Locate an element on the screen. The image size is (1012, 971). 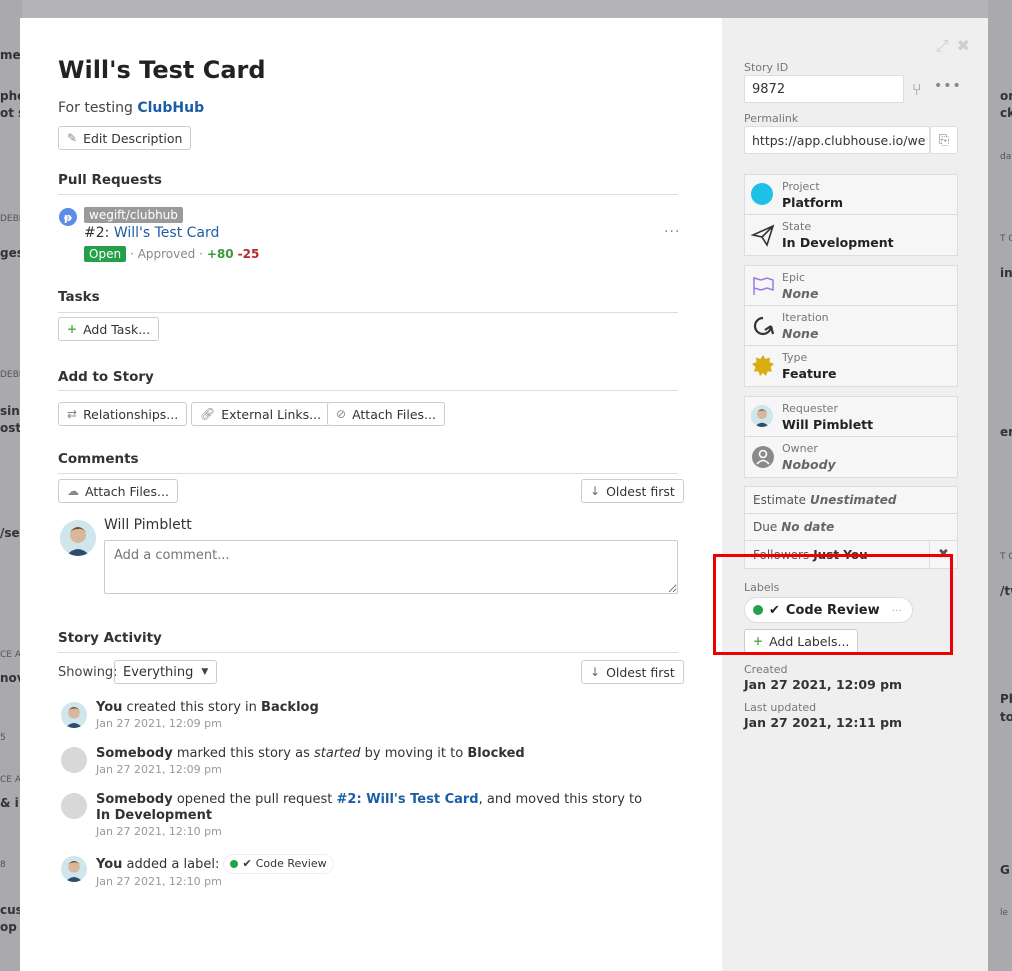
field-value: Nobody is located at coordinates (809, 464).